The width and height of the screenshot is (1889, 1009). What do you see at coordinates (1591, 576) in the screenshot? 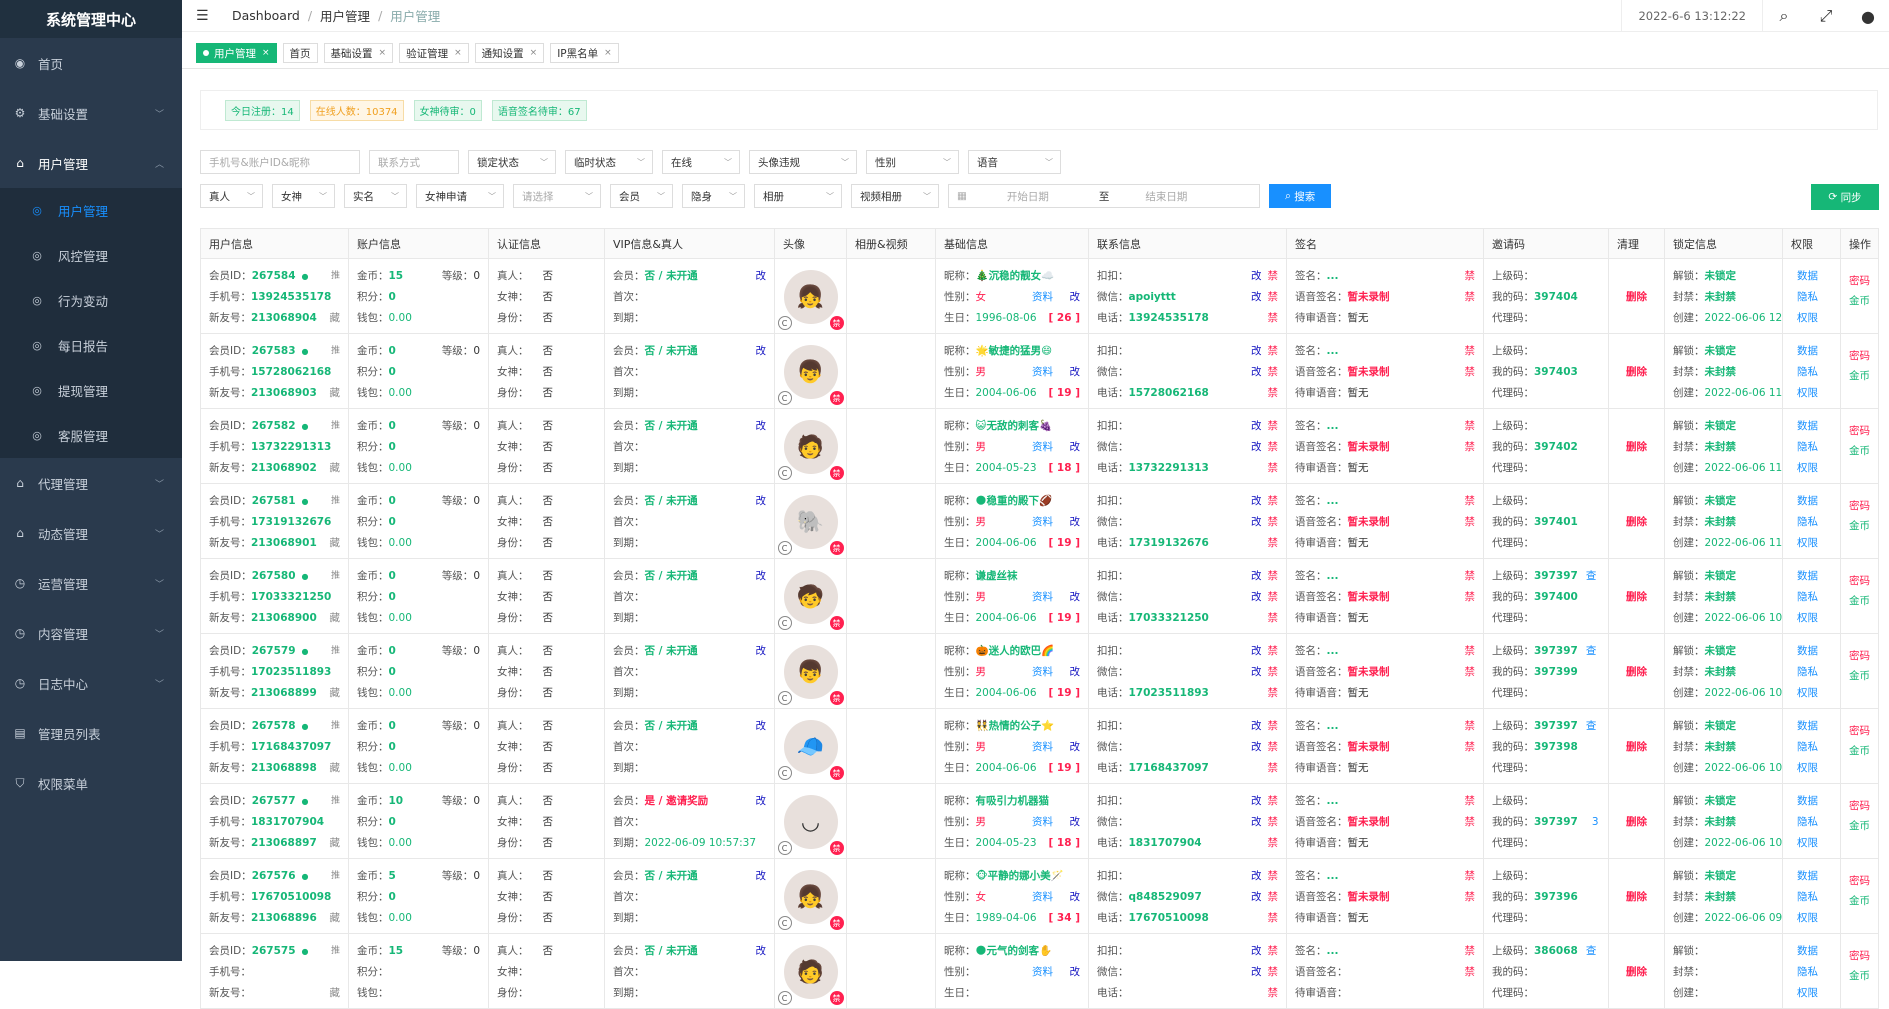
I see `check-link: 查` at bounding box center [1591, 576].